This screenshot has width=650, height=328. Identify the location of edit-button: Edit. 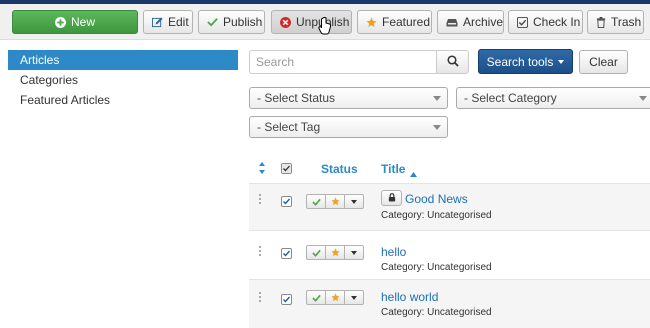
(168, 22).